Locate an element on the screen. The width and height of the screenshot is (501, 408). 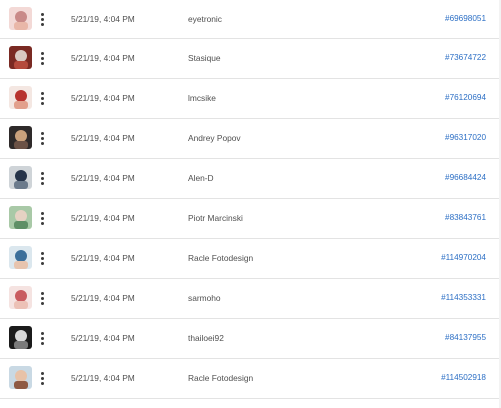
asset-id-link: #76120694 is located at coordinates (465, 98).